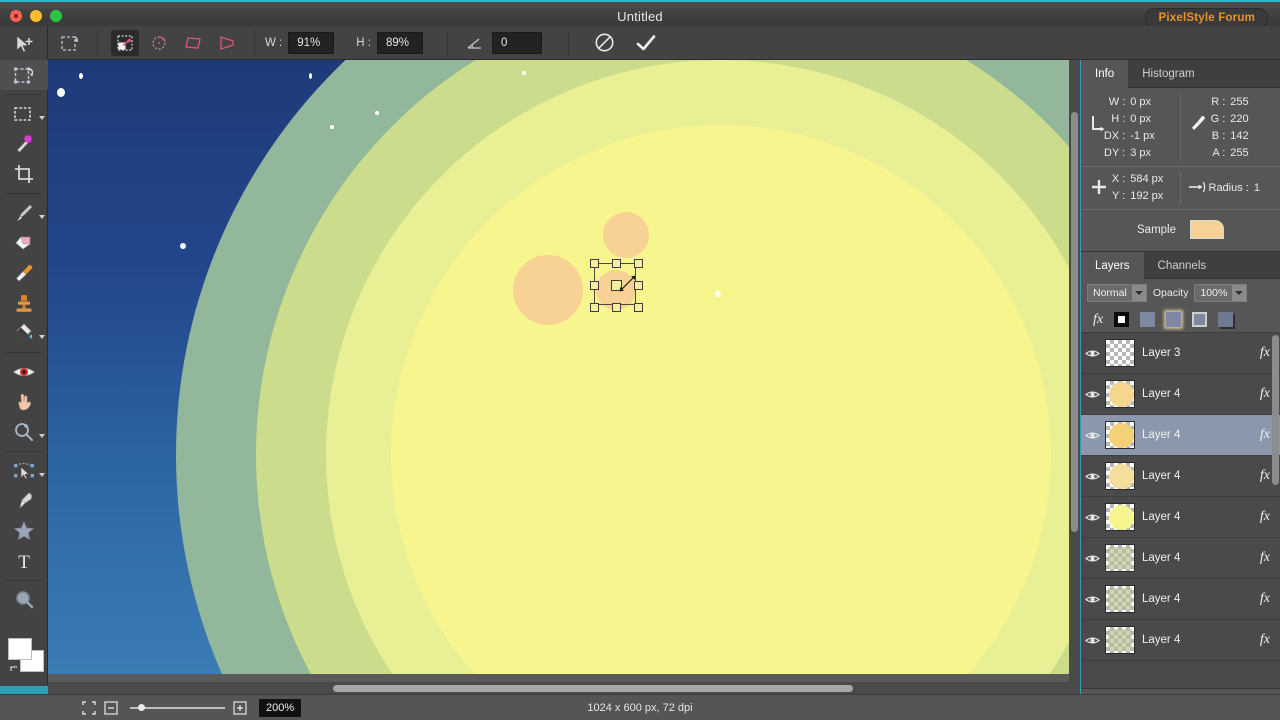 The image size is (1280, 720). What do you see at coordinates (111, 708) in the screenshot?
I see `zoom-out-button` at bounding box center [111, 708].